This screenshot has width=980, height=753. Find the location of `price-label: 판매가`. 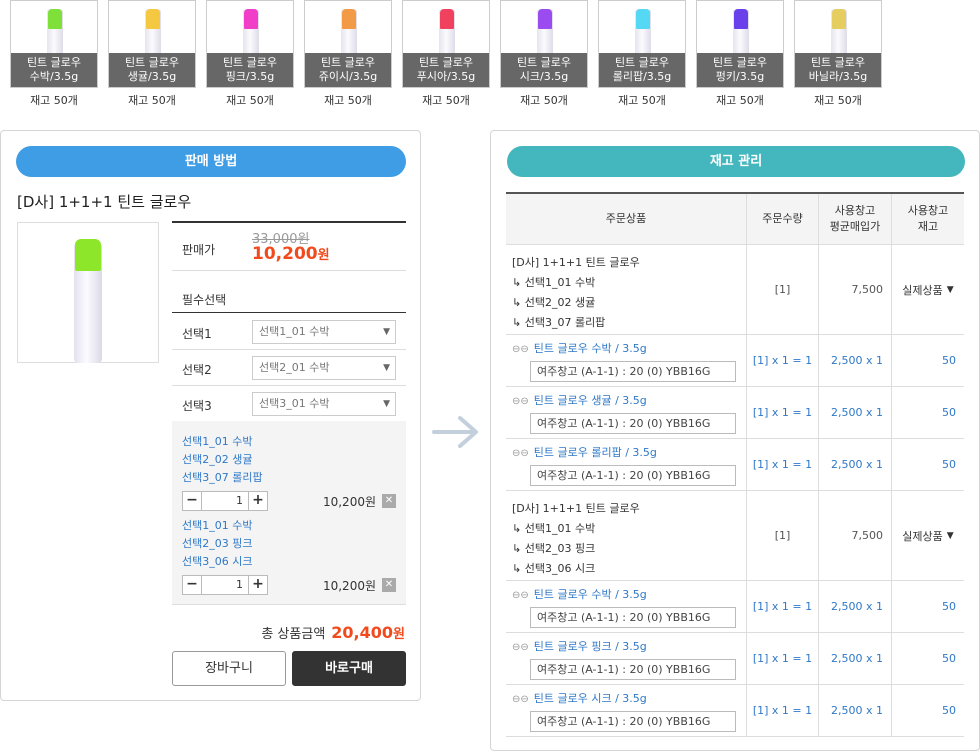

price-label: 판매가 is located at coordinates (199, 250).